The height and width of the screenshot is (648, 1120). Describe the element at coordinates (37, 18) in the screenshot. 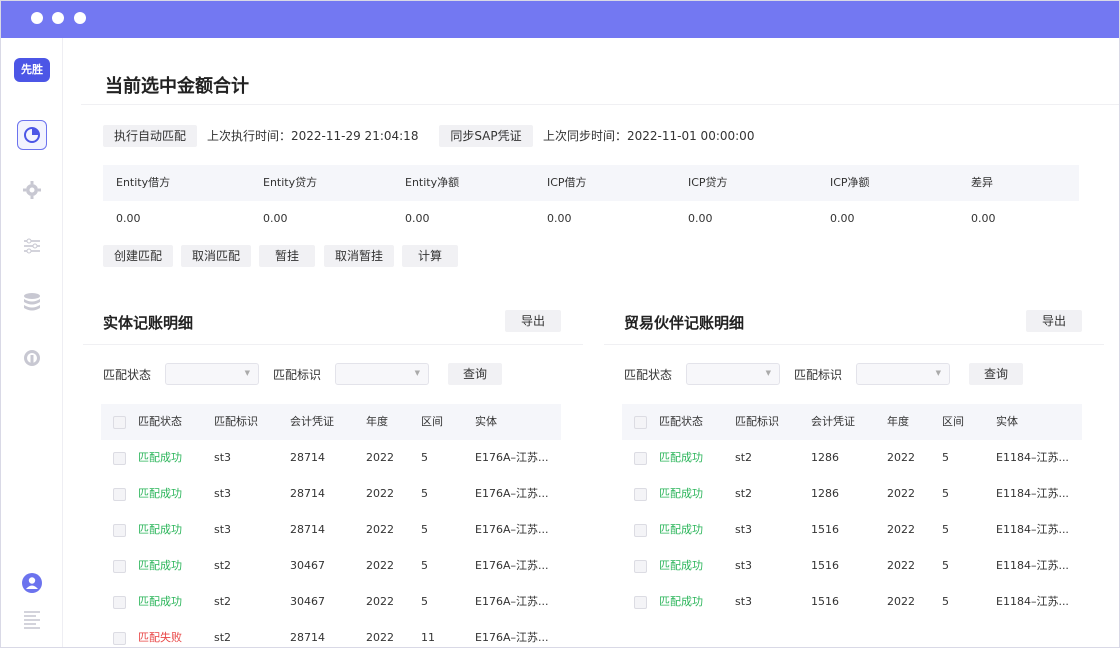

I see `window-dot-close` at that location.